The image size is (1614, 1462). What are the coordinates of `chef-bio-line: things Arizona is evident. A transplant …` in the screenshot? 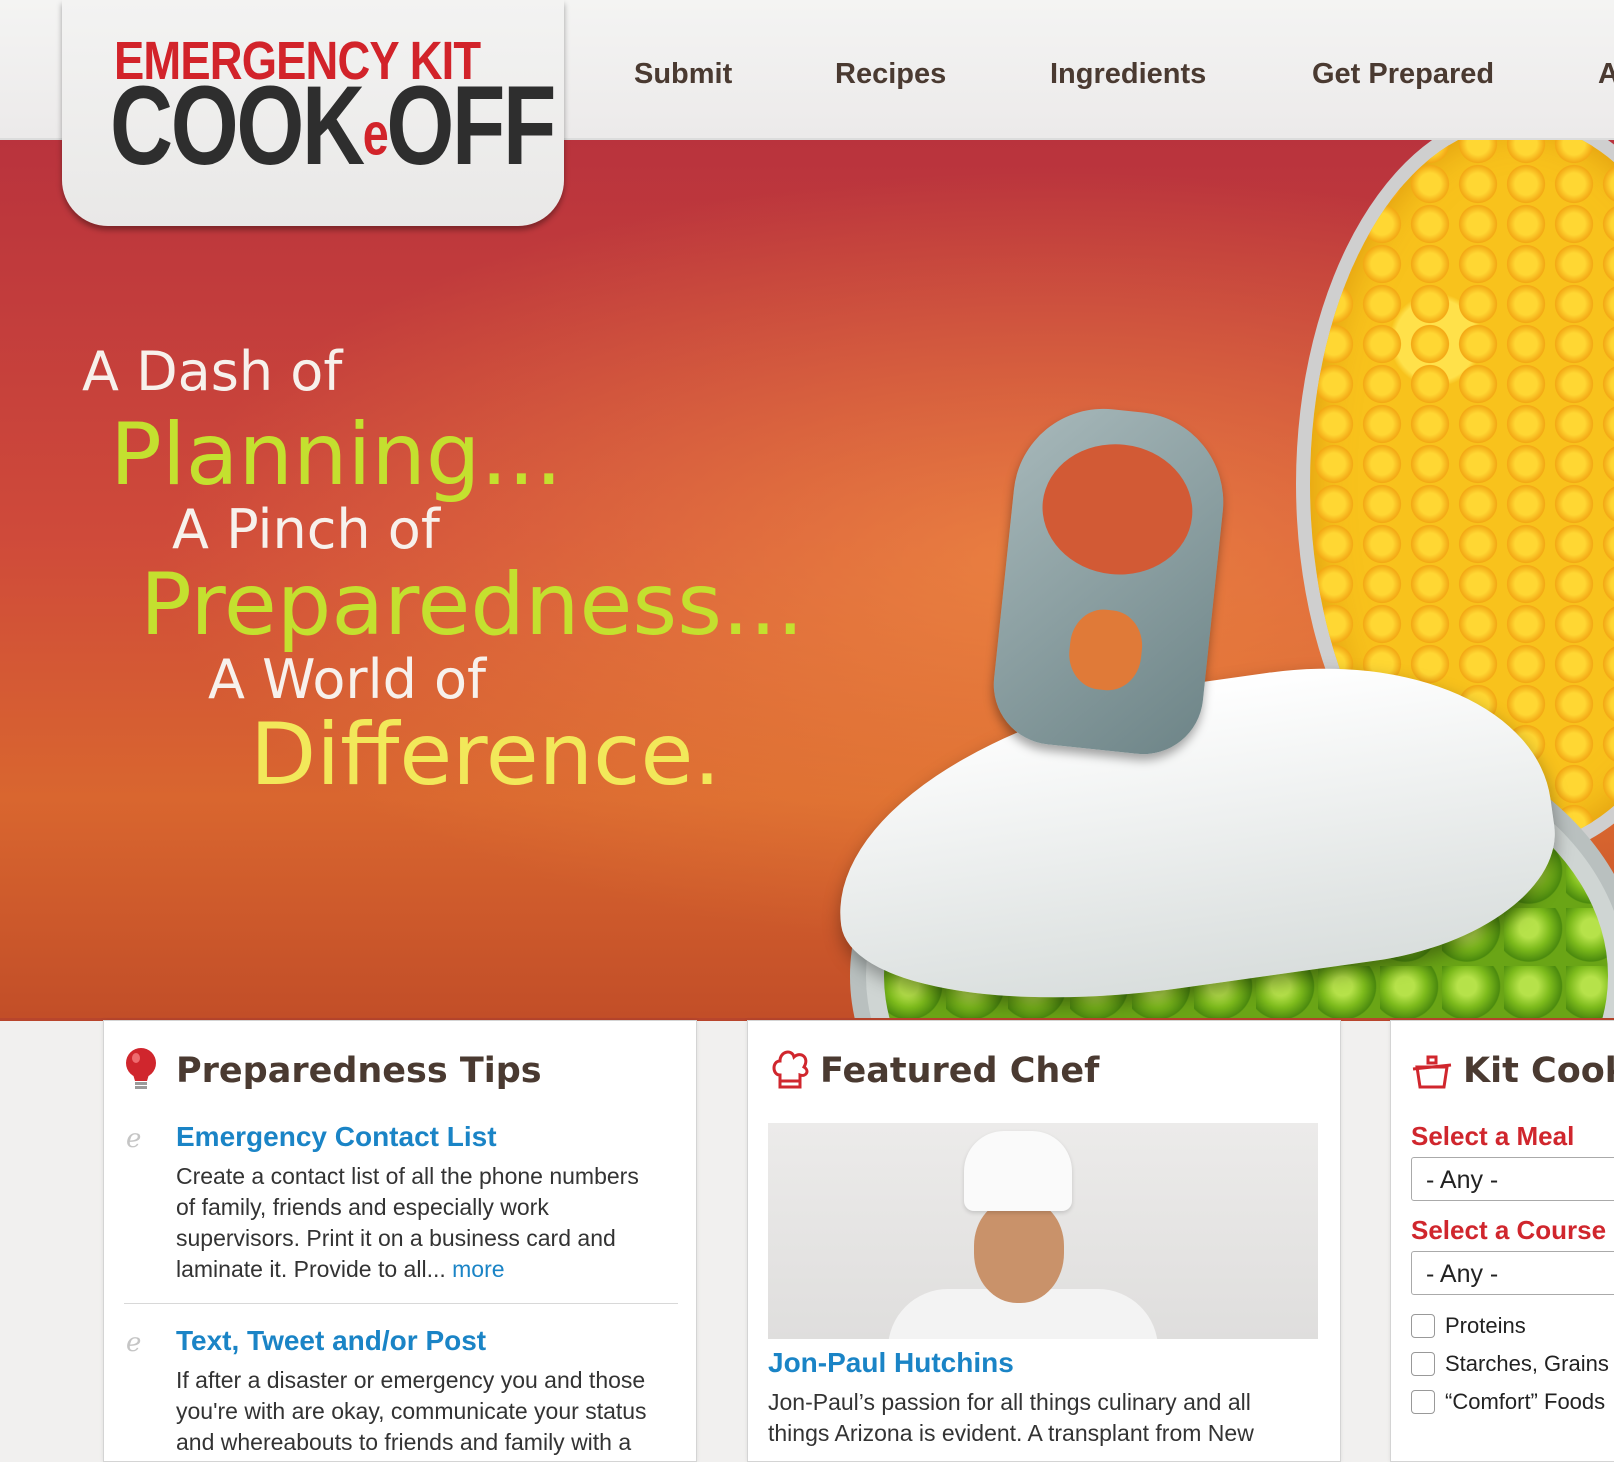 It's located at (1011, 1433).